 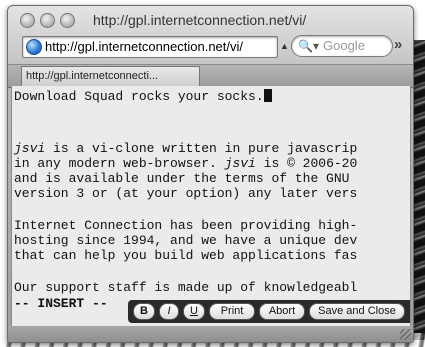 What do you see at coordinates (282, 311) in the screenshot?
I see `abort-button: Abort` at bounding box center [282, 311].